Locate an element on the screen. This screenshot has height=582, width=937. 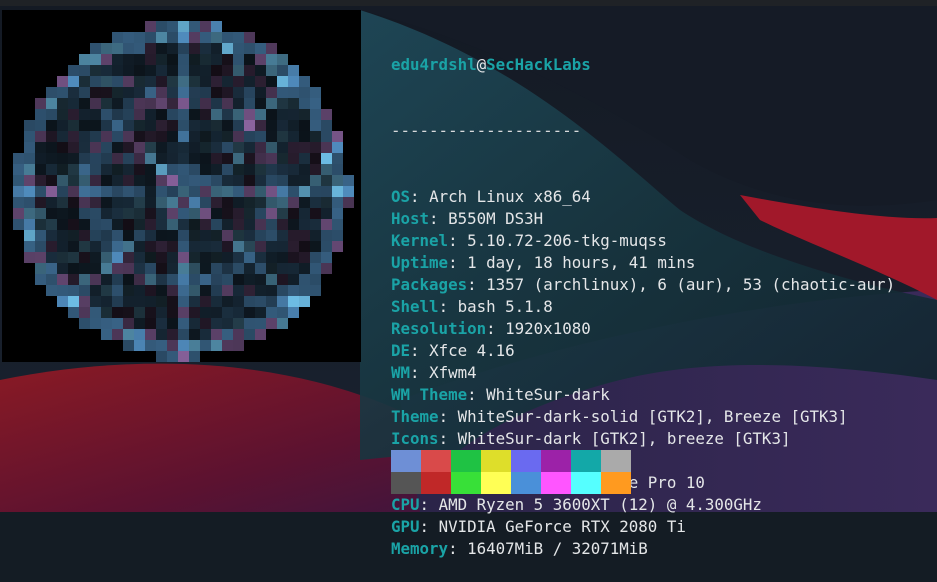
info-key: Uptime is located at coordinates (420, 262).